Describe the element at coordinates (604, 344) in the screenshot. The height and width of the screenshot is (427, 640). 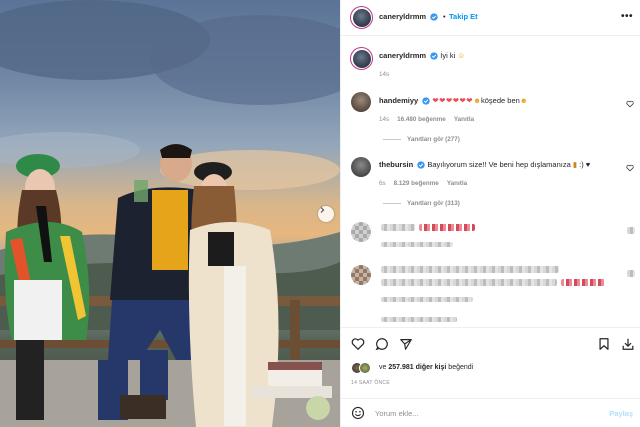
I see `bookmark-icon` at that location.